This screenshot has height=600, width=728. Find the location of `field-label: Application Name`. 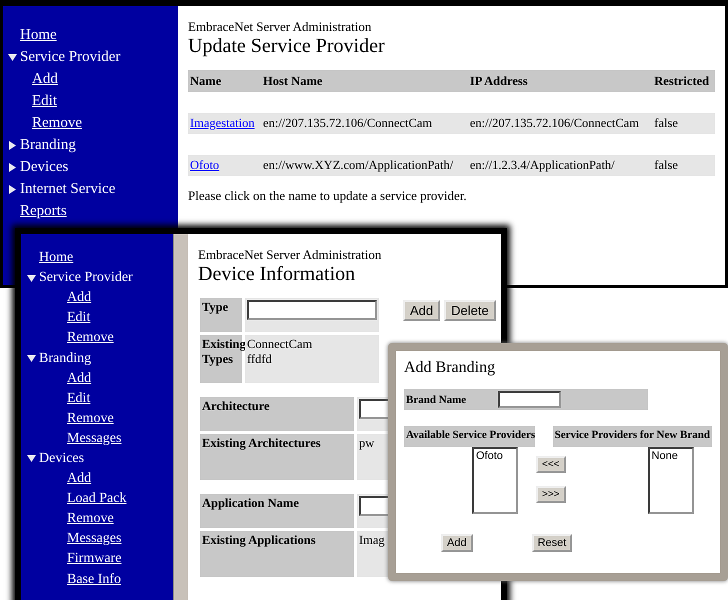

field-label: Application Name is located at coordinates (277, 511).